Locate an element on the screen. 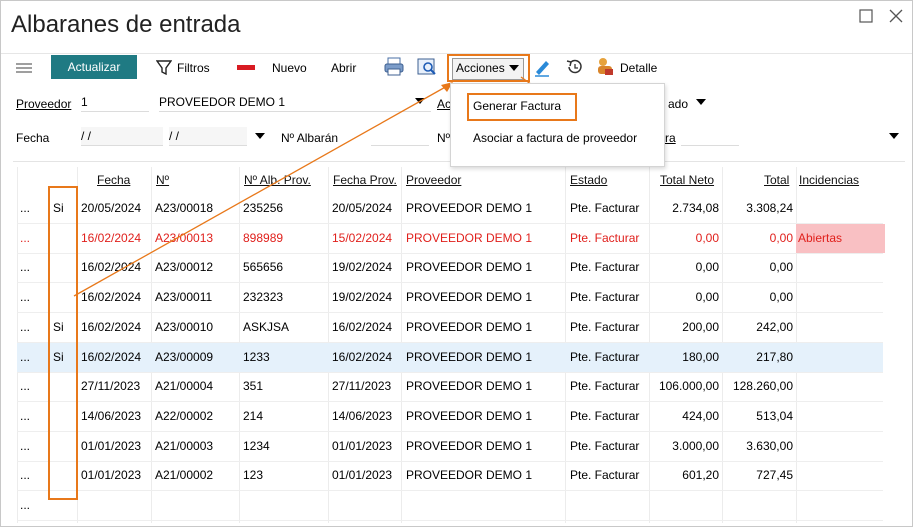 This screenshot has width=913, height=528. cell-num: A23/00009 is located at coordinates (184, 356).